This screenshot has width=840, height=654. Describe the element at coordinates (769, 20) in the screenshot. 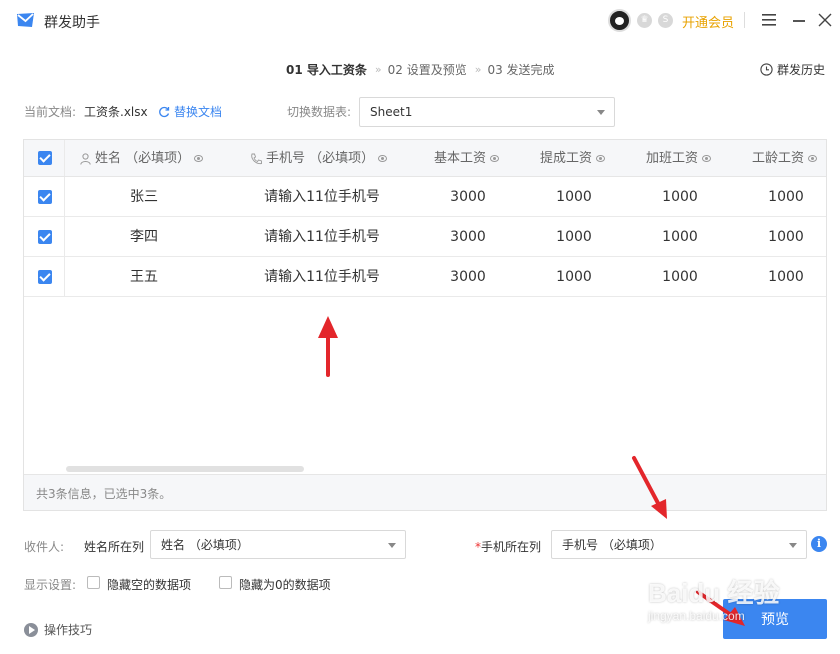

I see `menu-icon` at that location.